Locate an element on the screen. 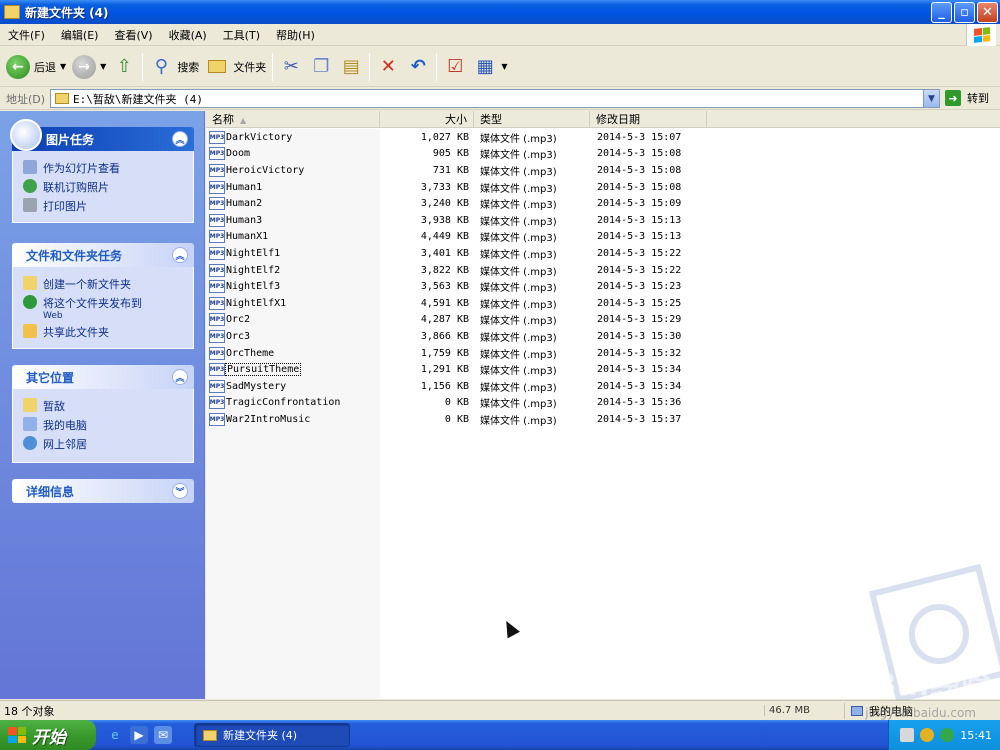  picture-tasks-title: 图片任务 is located at coordinates (70, 139).